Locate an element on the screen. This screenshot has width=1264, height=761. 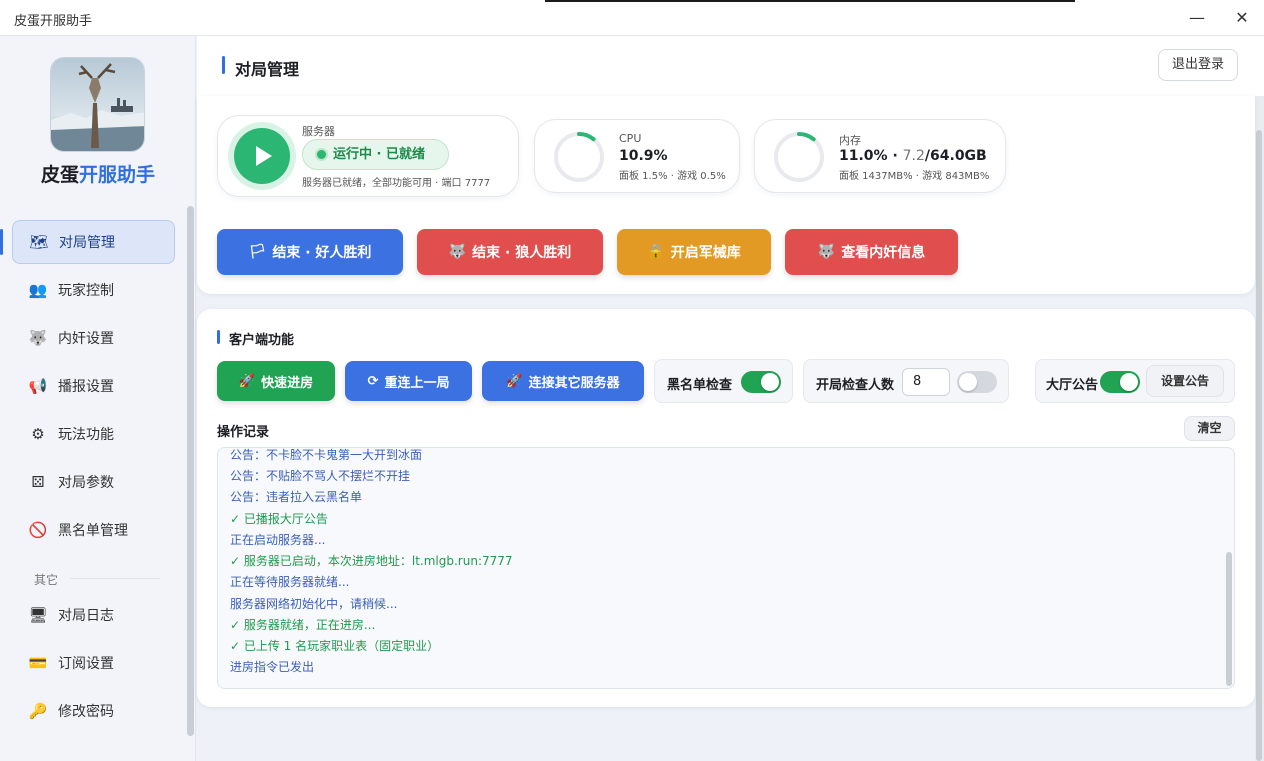
sidebar-item-gameplay: ⚙ 玩法功能 is located at coordinates (93, 434).